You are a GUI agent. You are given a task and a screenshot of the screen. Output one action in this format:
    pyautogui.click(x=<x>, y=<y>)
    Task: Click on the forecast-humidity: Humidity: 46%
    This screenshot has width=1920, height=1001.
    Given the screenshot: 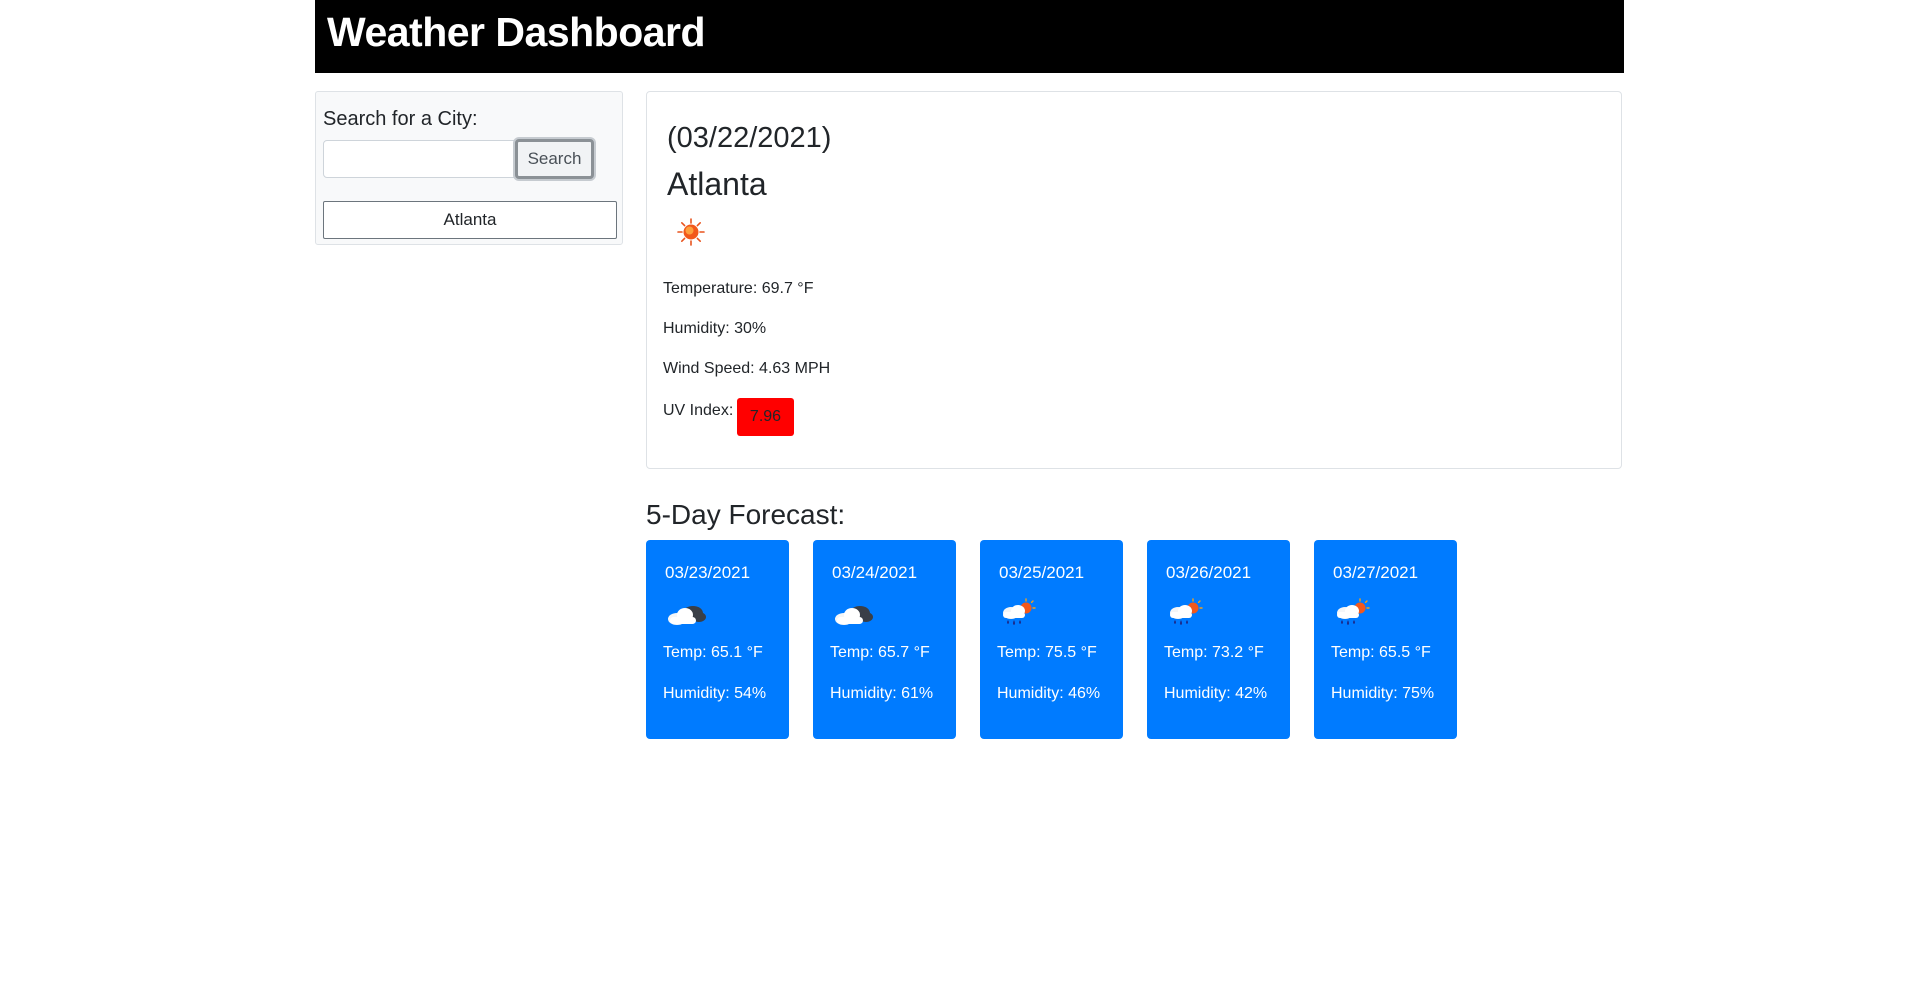 What is the action you would take?
    pyautogui.click(x=1049, y=693)
    